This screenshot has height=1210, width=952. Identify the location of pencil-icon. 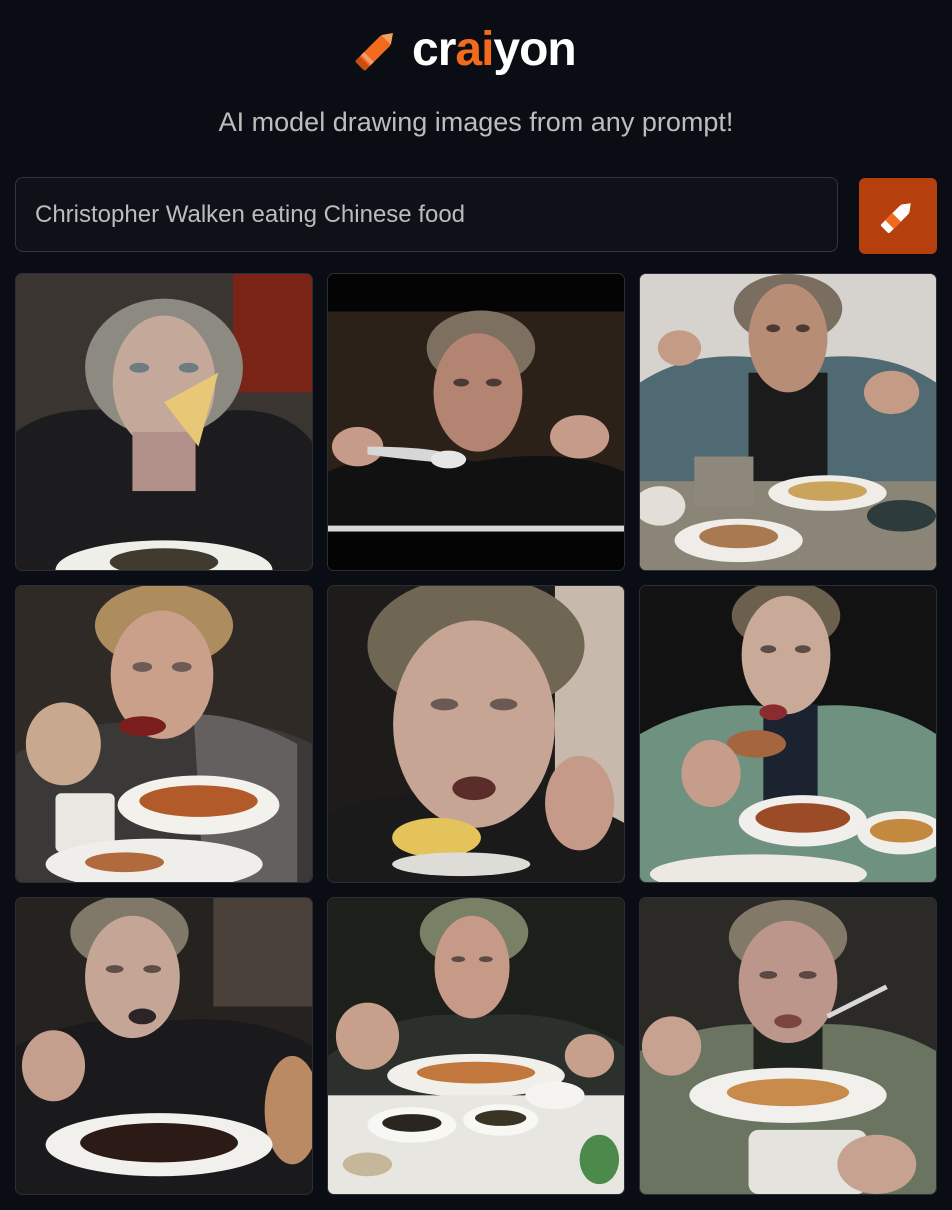
(895, 218).